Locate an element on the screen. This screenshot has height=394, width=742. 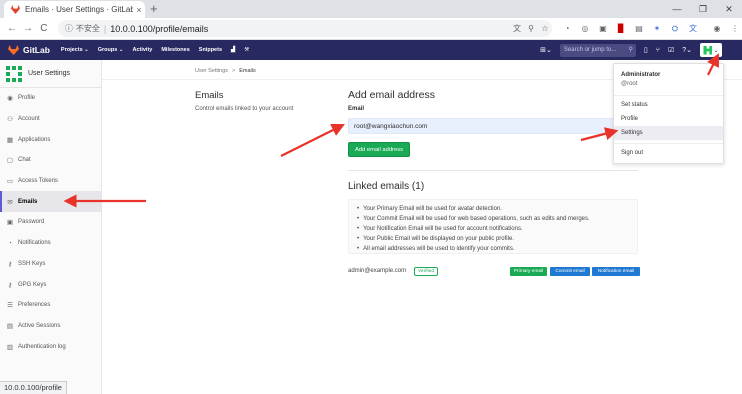
sidebar-item-label: Applications is located at coordinates (34, 139).